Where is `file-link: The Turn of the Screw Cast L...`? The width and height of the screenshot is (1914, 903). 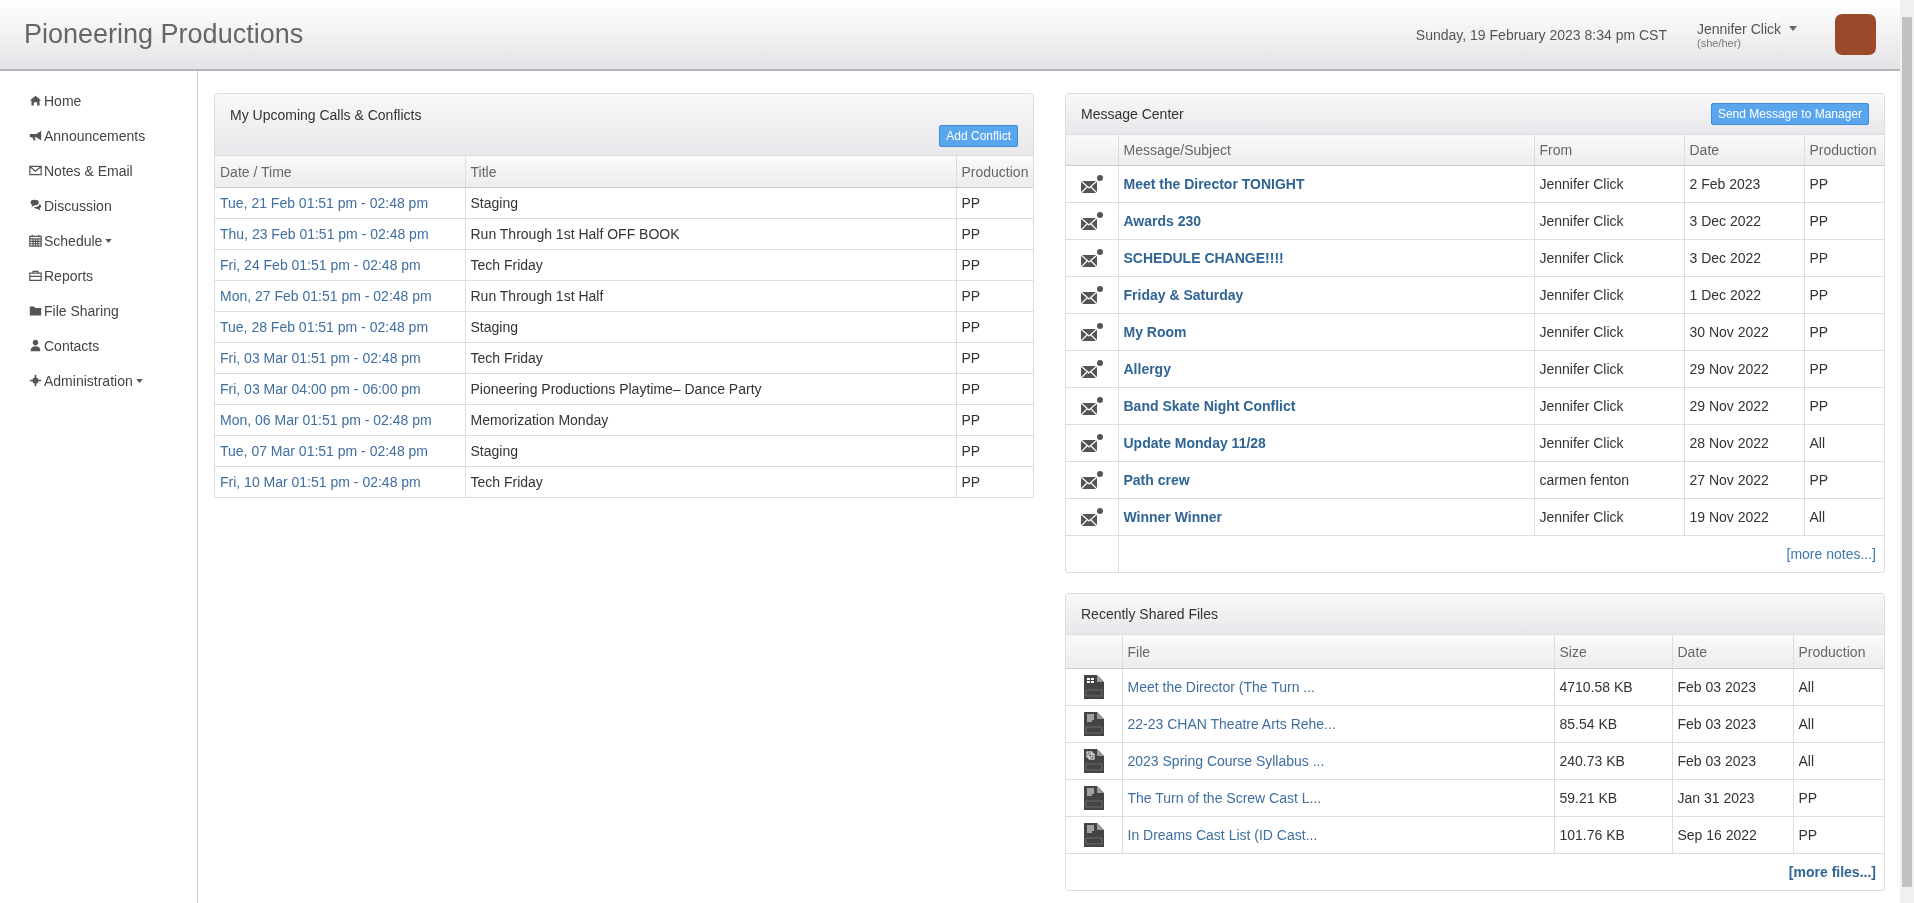
file-link: The Turn of the Screw Cast L... is located at coordinates (1338, 798).